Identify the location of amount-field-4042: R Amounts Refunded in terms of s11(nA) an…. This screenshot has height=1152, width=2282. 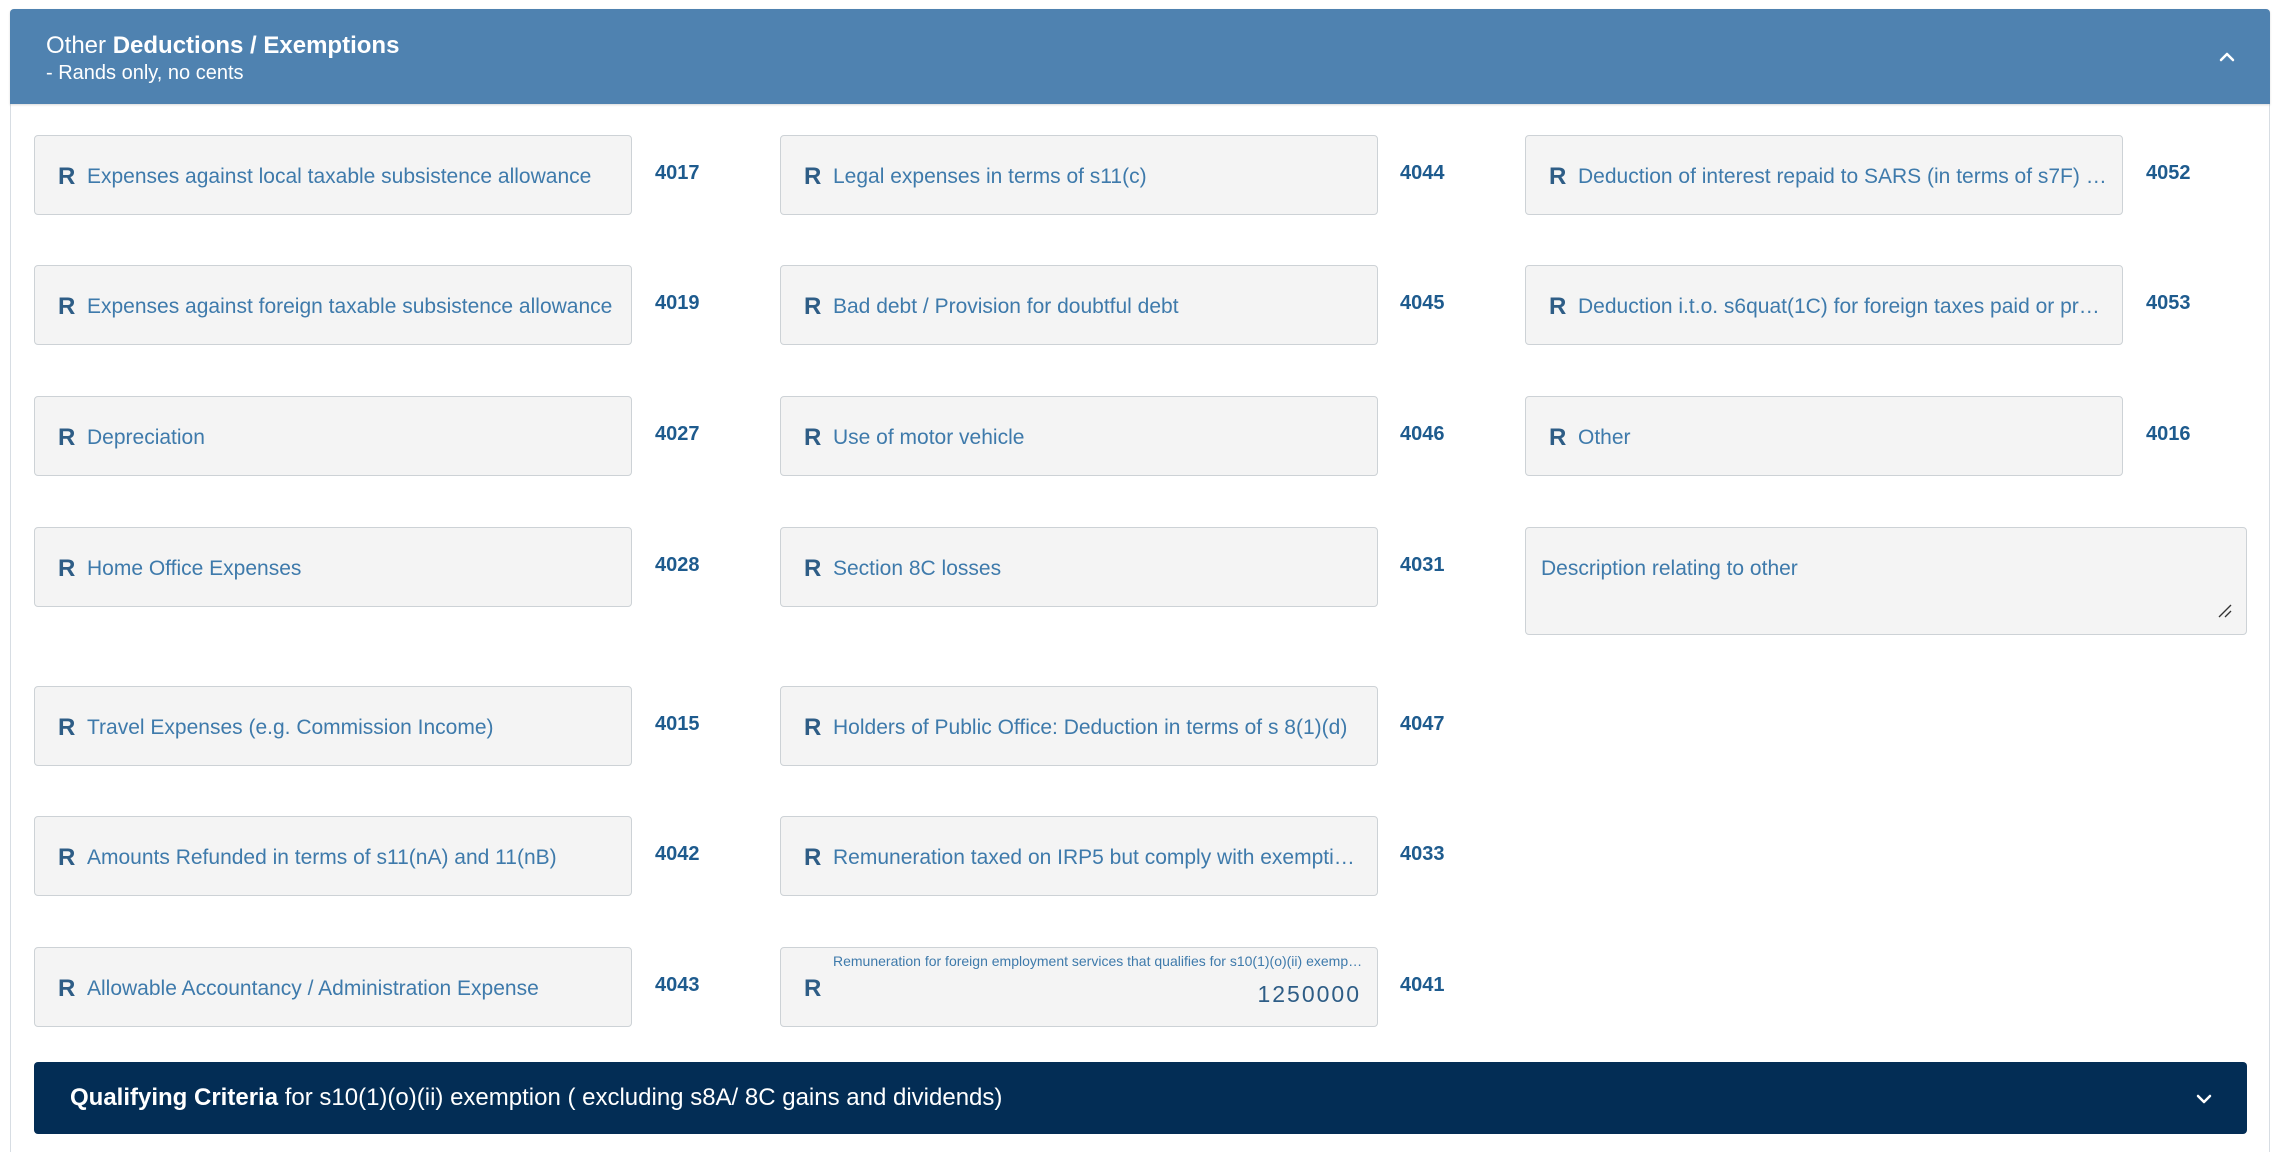
(333, 856).